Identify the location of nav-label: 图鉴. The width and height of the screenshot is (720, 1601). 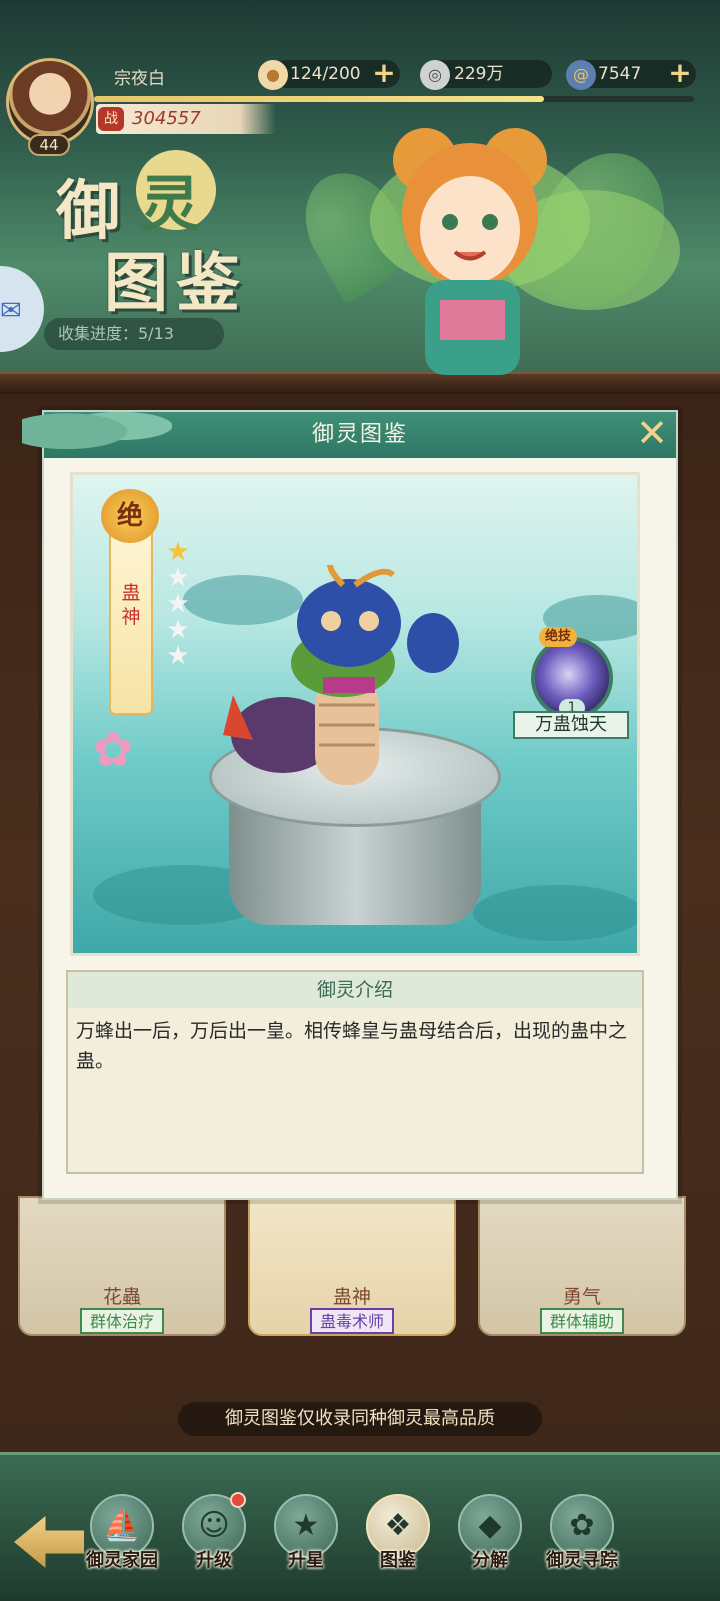
(398, 1560).